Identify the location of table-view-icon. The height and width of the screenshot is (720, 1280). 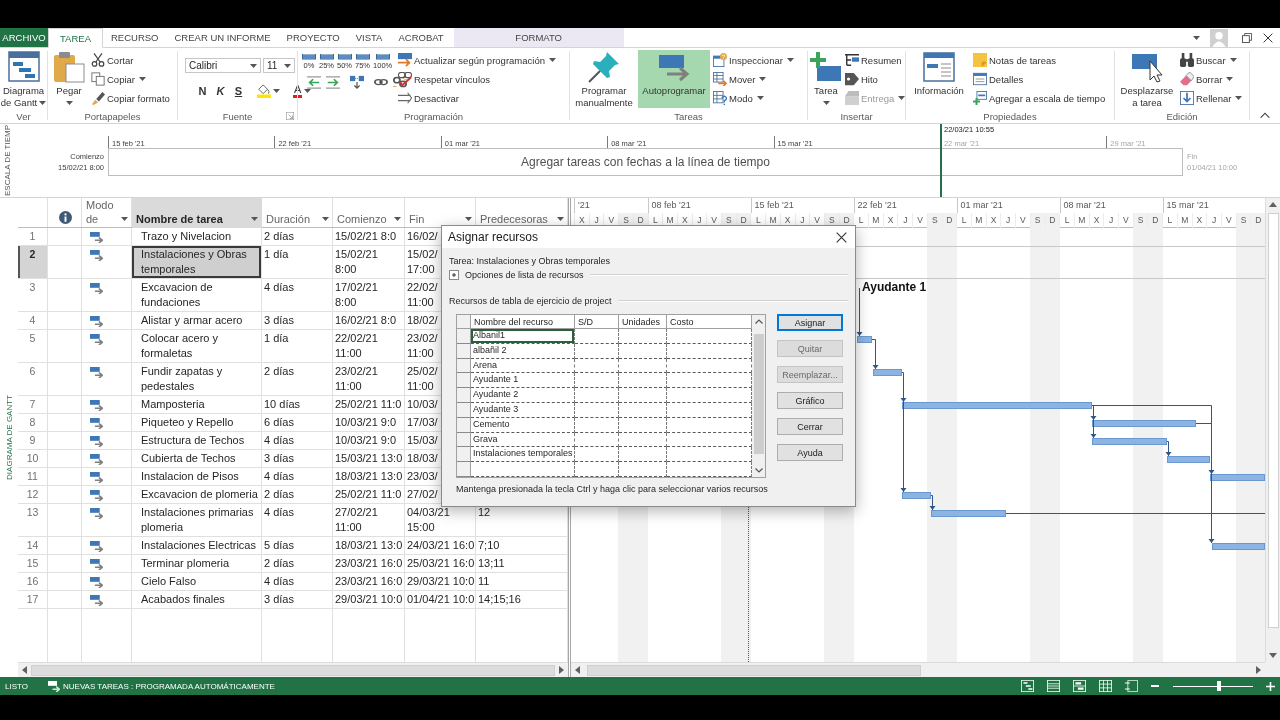
(1053, 686).